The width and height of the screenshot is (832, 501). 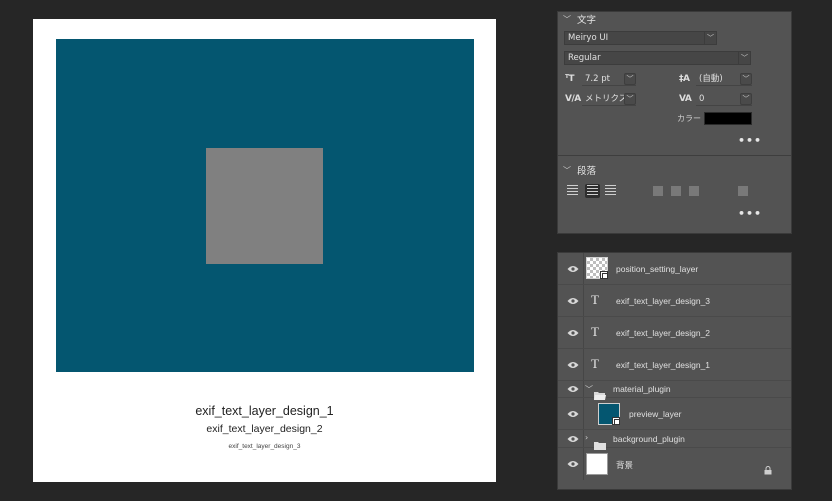 What do you see at coordinates (657, 269) in the screenshot?
I see `layer-name: position_setting_layer` at bounding box center [657, 269].